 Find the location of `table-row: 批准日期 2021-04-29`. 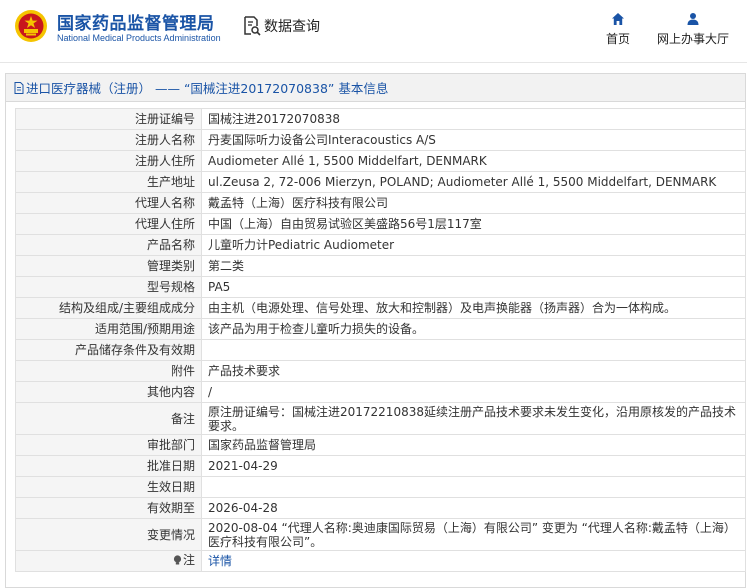

table-row: 批准日期 2021-04-29 is located at coordinates (380, 466).